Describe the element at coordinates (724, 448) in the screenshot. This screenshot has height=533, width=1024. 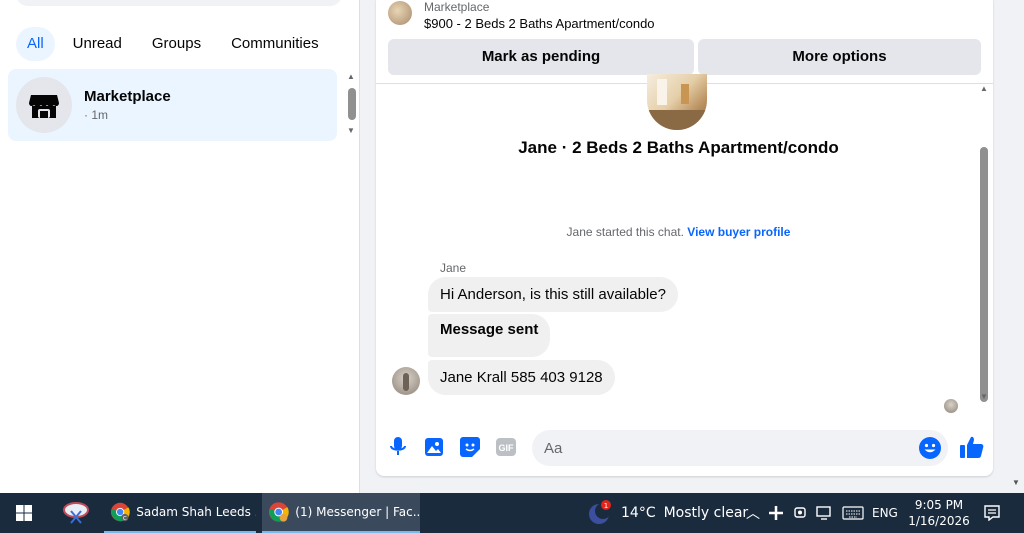
I see `message-input` at that location.